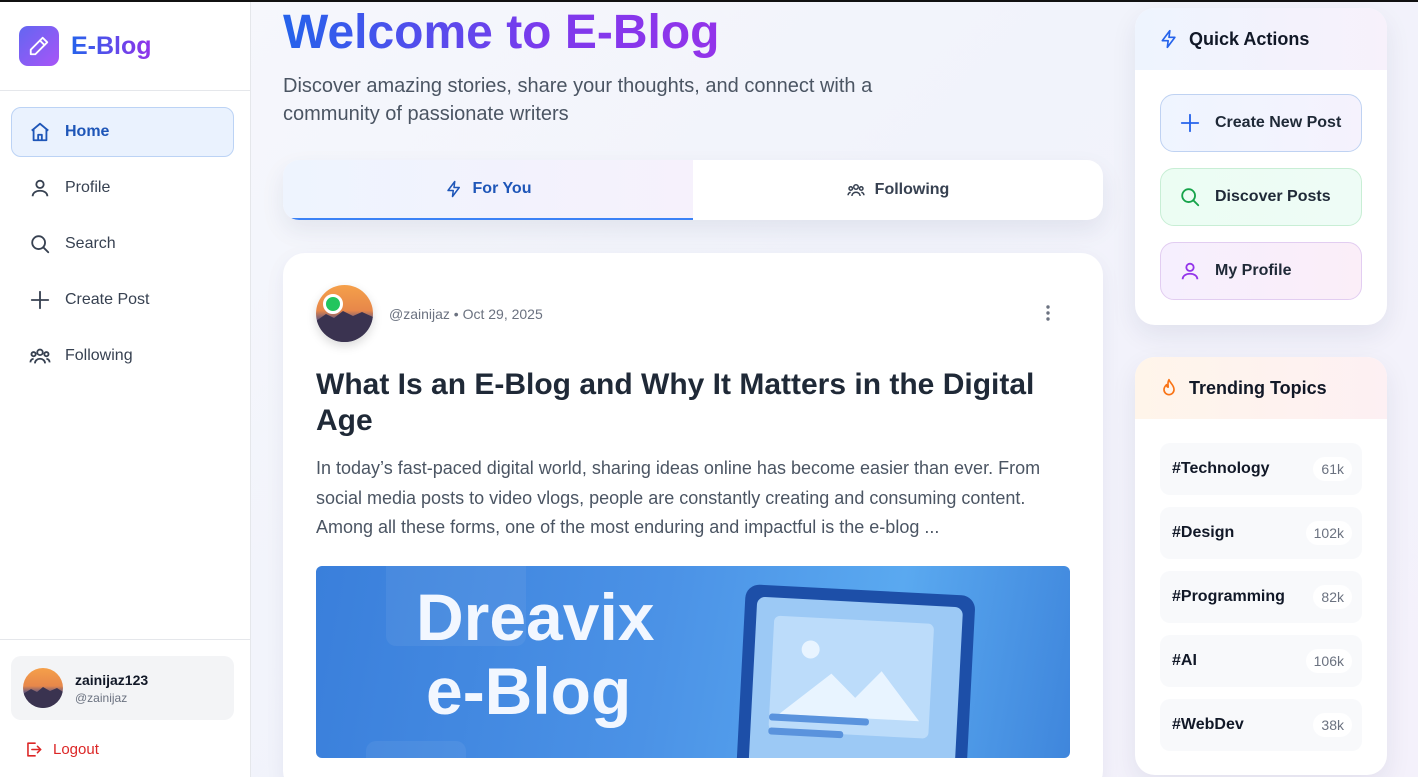 The height and width of the screenshot is (777, 1418). I want to click on more-vertical-icon, so click(1048, 313).